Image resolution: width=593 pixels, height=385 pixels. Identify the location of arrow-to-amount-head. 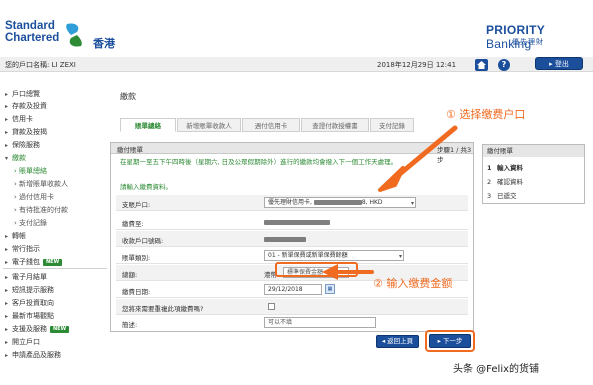
(330, 272).